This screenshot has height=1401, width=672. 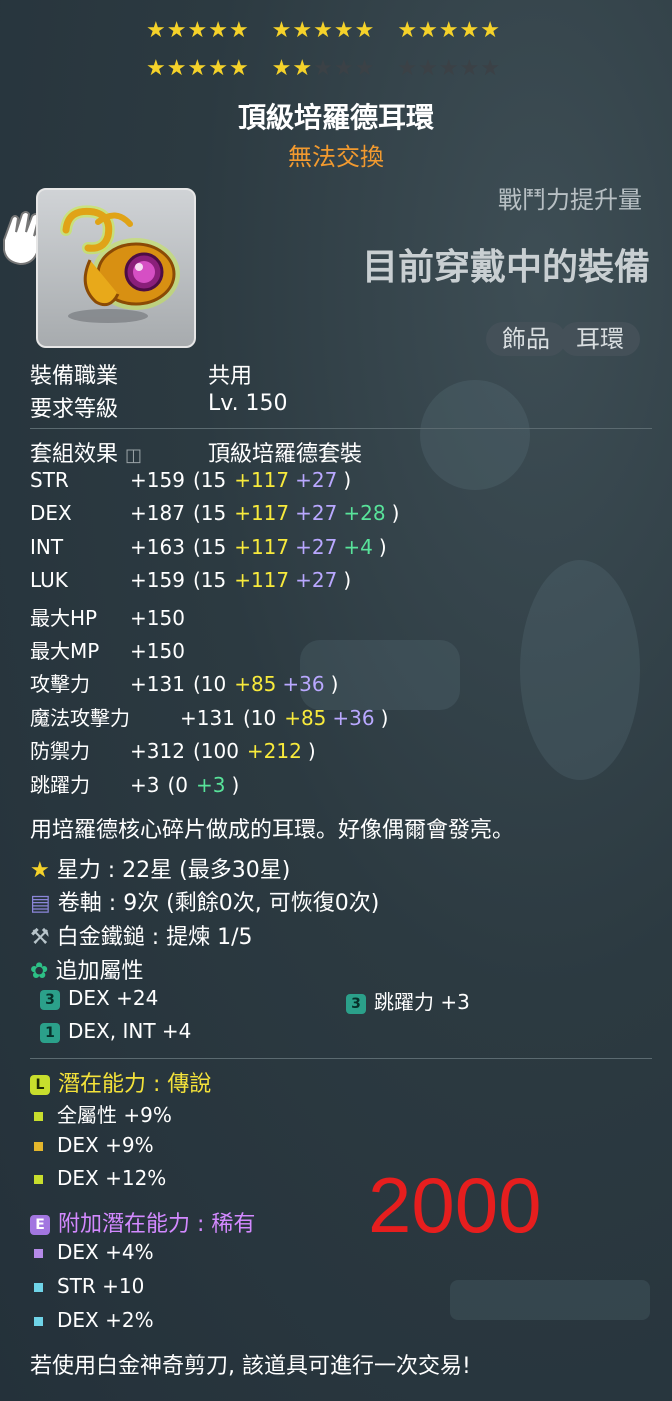 I want to click on flame-tier-badge: 1, so click(x=50, y=1032).